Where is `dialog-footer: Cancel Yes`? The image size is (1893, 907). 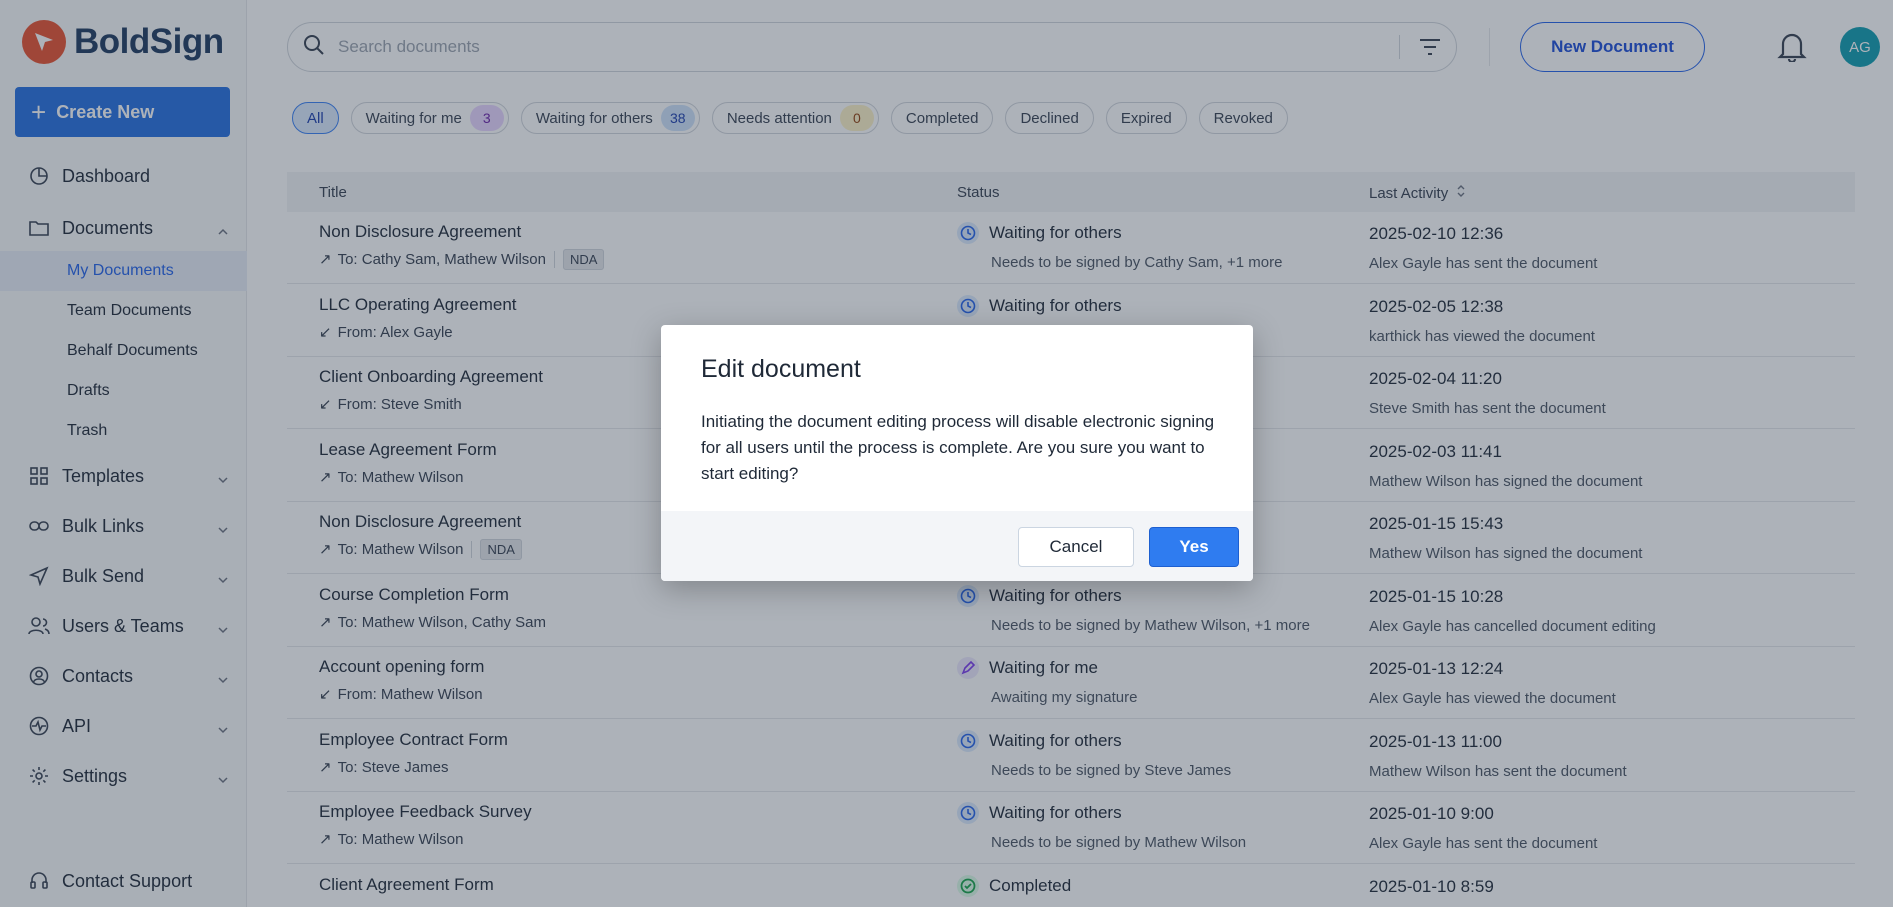
dialog-footer: Cancel Yes is located at coordinates (957, 546).